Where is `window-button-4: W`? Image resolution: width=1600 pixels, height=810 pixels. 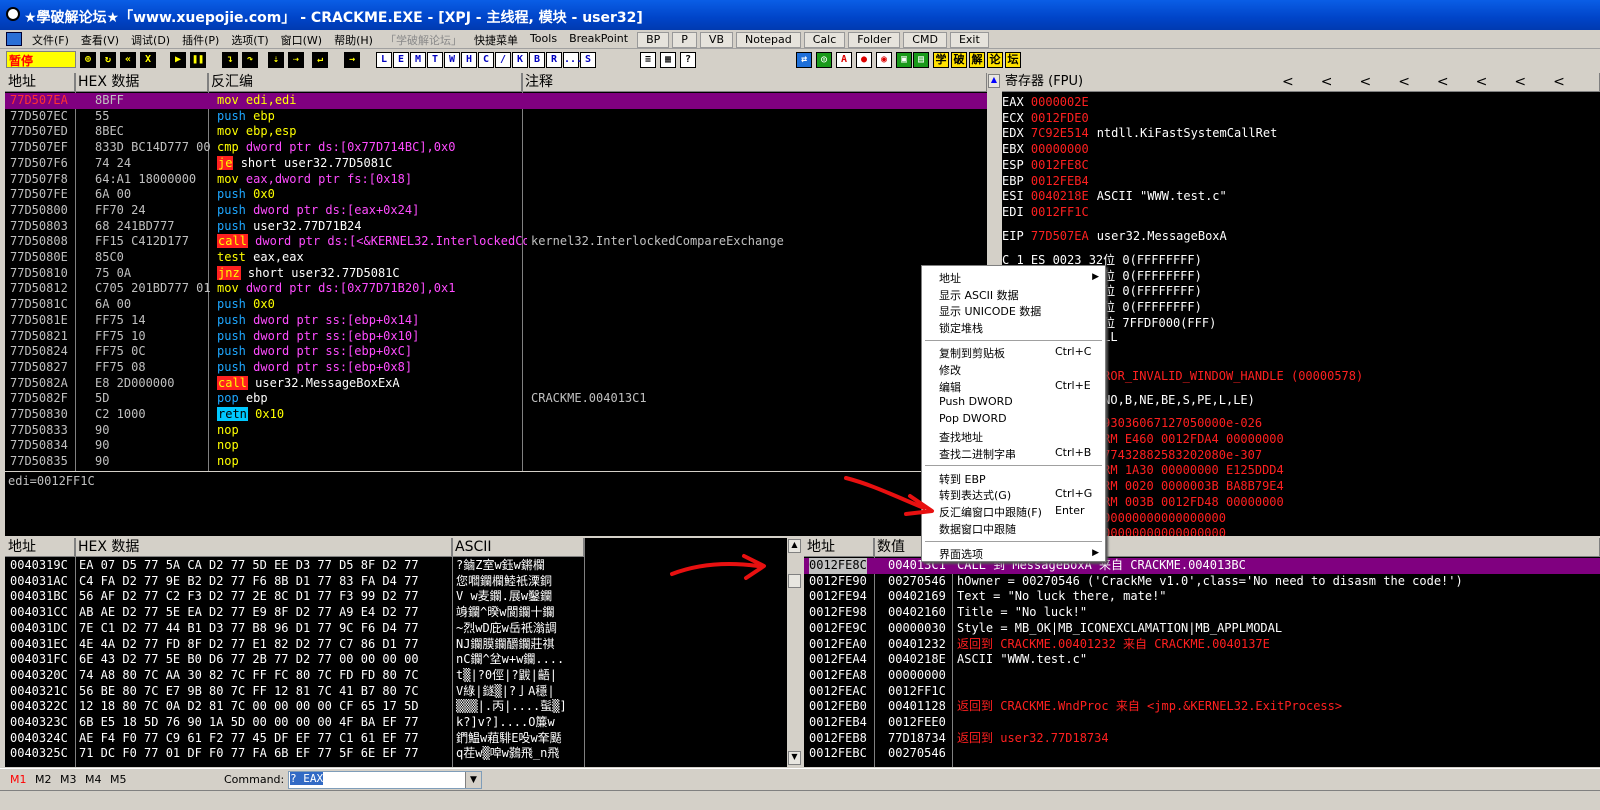 window-button-4: W is located at coordinates (452, 60).